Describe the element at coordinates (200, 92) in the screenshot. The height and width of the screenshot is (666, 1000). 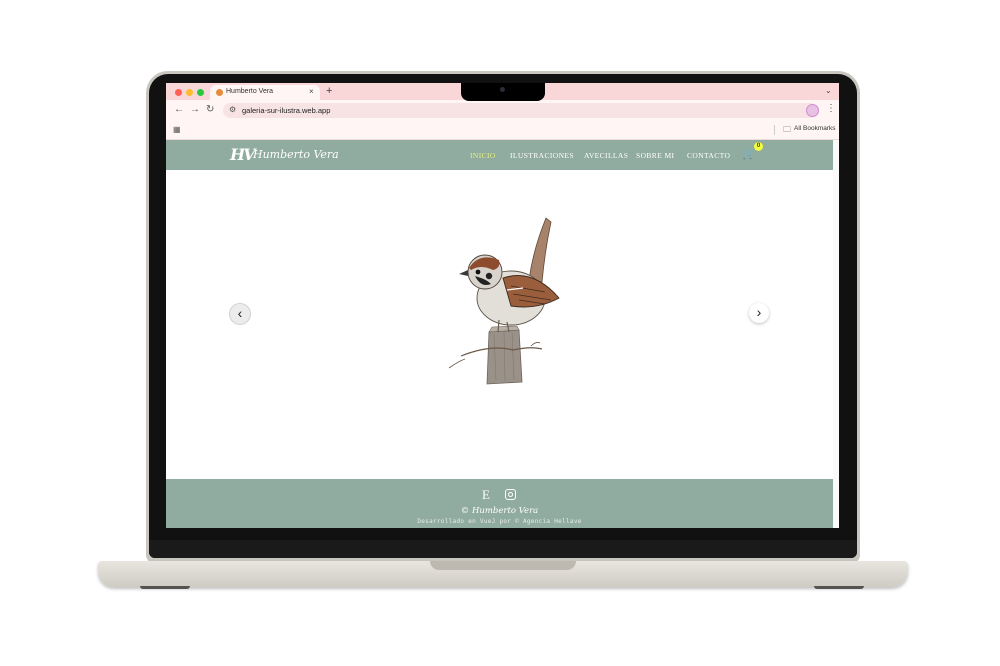
I see `maximize-window-button` at that location.